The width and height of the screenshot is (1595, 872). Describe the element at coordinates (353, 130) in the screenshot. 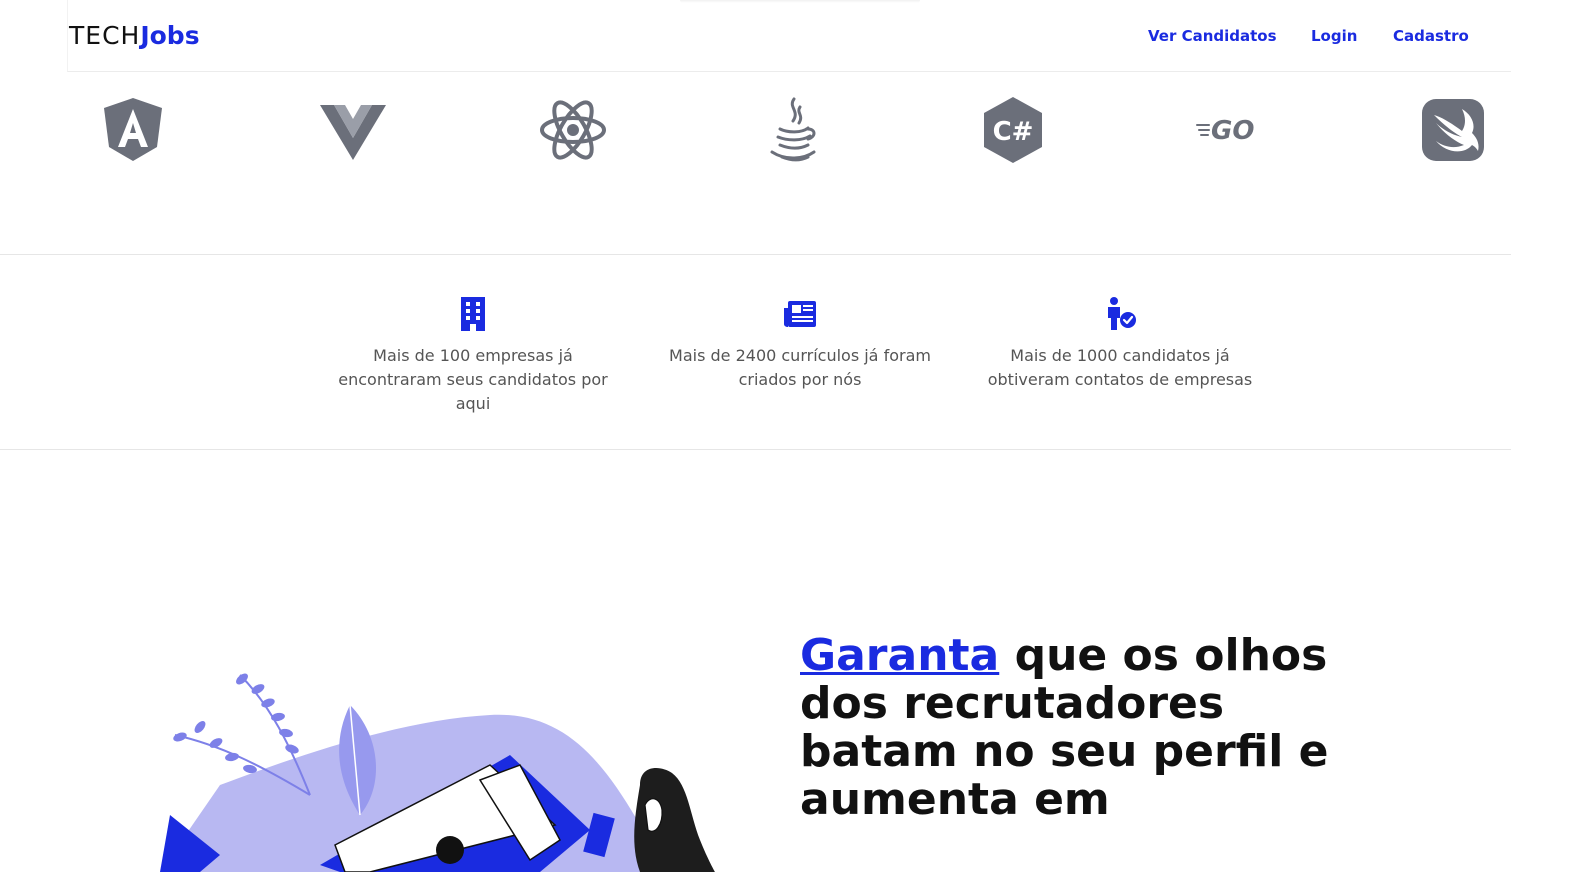

I see `vue-icon` at that location.